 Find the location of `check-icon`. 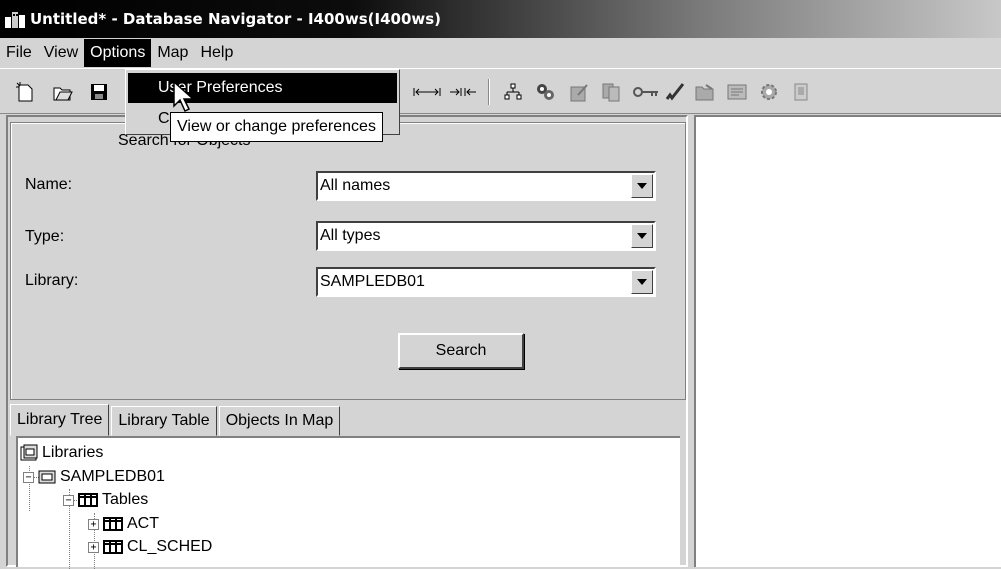

check-icon is located at coordinates (675, 92).